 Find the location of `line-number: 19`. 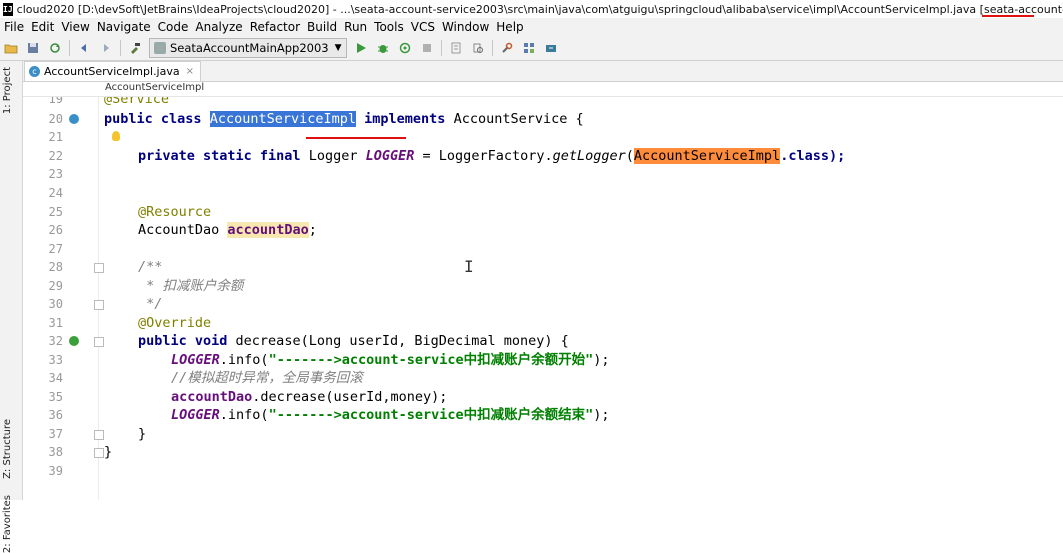

line-number: 19 is located at coordinates (55, 101).